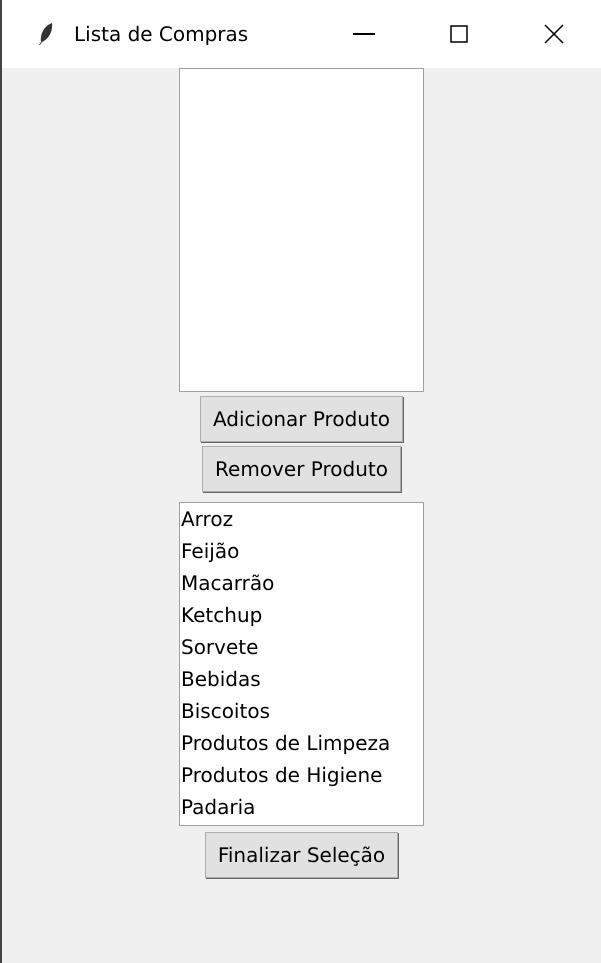 Image resolution: width=601 pixels, height=963 pixels. What do you see at coordinates (219, 647) in the screenshot?
I see `list-item: Sorvete` at bounding box center [219, 647].